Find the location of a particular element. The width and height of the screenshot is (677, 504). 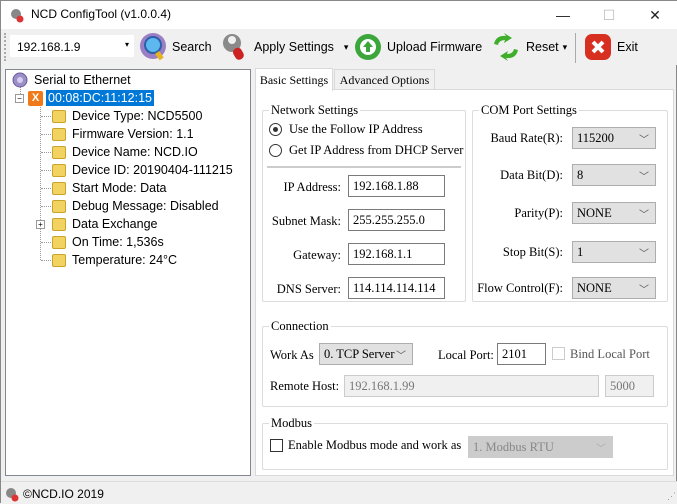

flow-control-select: NONE ﹀ is located at coordinates (614, 288).